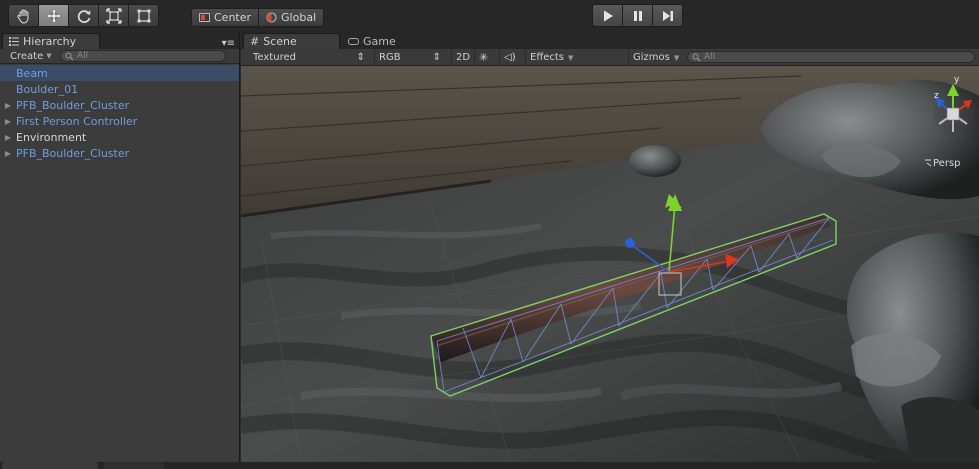 The width and height of the screenshot is (979, 469). I want to click on hierarchy-item: ▶ Environment, so click(119, 137).